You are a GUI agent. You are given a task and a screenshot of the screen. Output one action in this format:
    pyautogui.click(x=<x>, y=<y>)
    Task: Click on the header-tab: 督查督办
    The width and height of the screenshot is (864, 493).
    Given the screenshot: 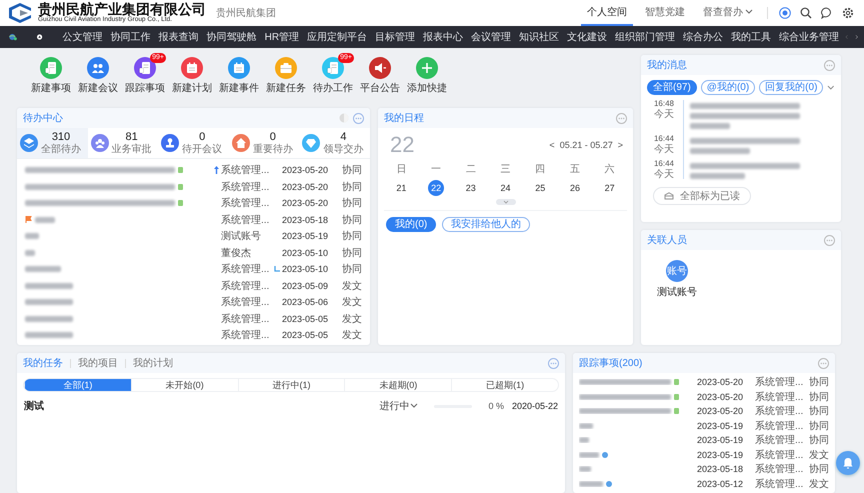 What is the action you would take?
    pyautogui.click(x=728, y=13)
    